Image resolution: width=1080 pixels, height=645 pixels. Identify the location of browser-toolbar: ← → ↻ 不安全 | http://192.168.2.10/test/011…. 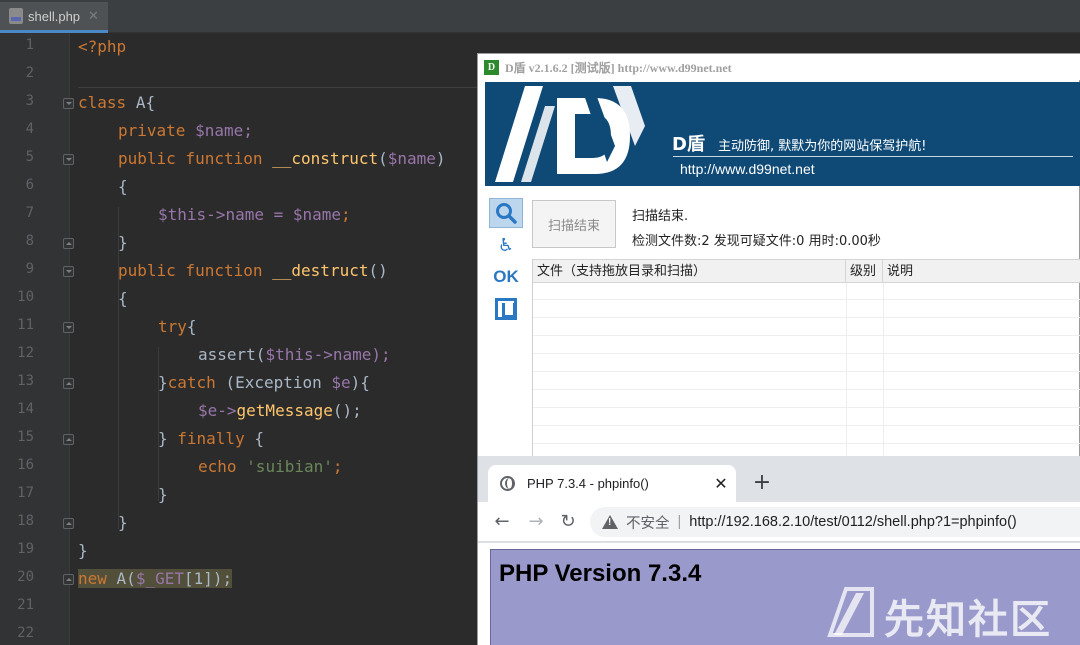
(779, 522).